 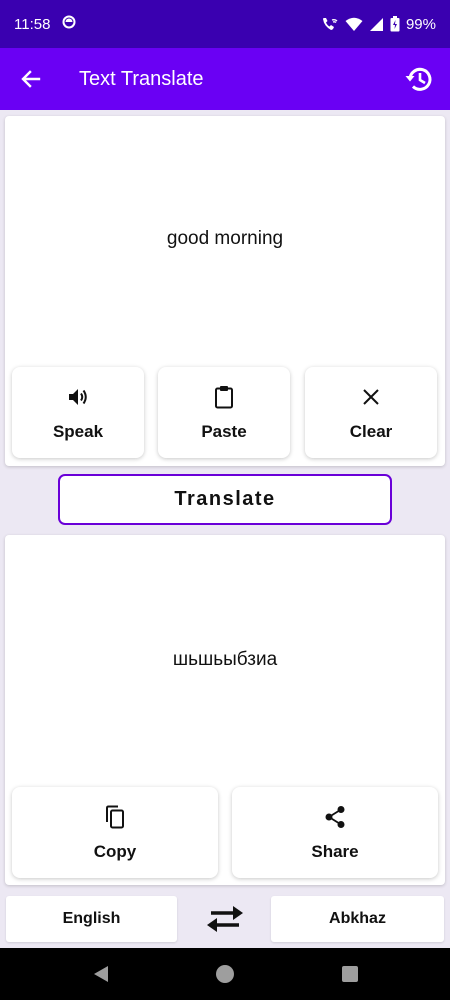 What do you see at coordinates (335, 851) in the screenshot?
I see `share-label: Share` at bounding box center [335, 851].